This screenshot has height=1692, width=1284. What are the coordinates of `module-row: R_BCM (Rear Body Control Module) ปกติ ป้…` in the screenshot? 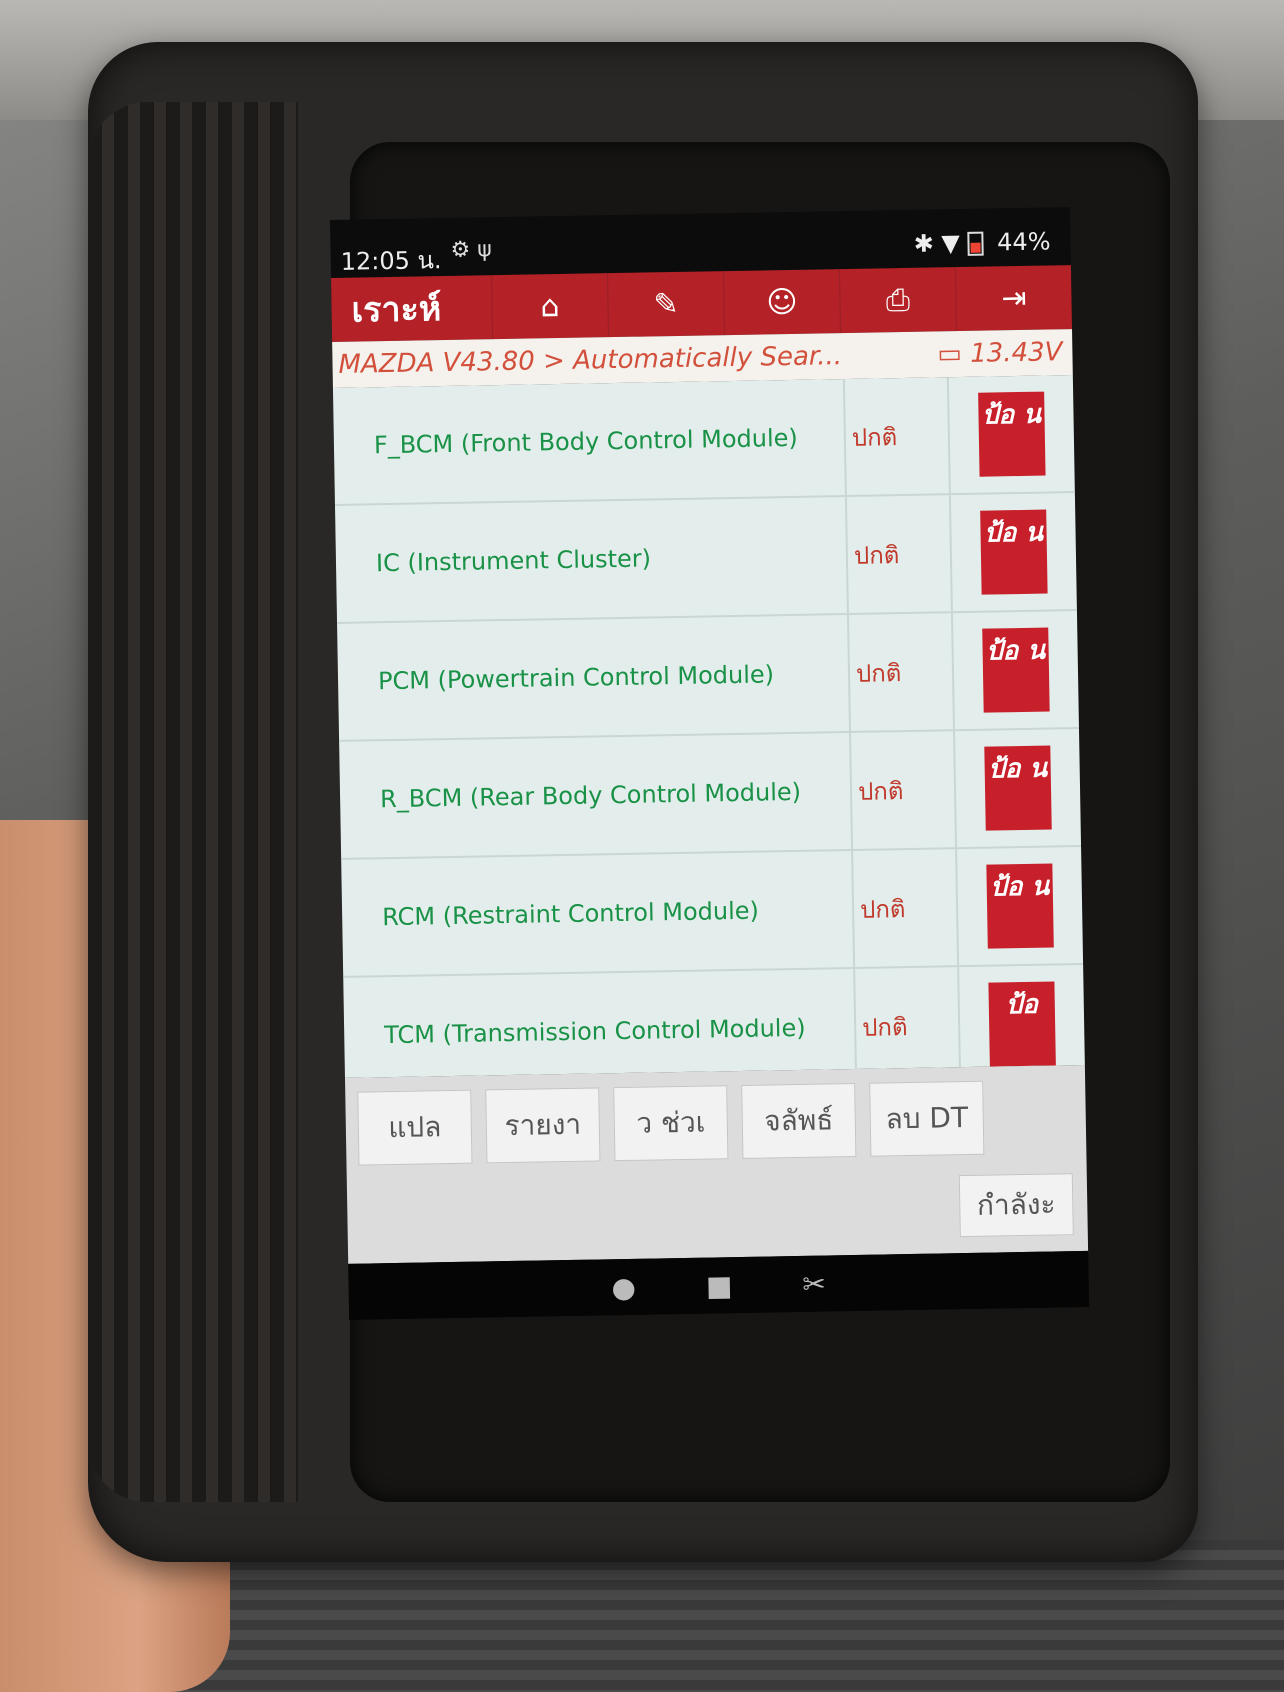 It's located at (710, 794).